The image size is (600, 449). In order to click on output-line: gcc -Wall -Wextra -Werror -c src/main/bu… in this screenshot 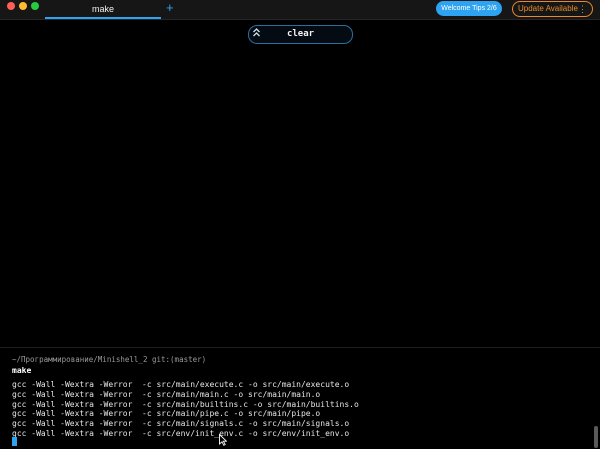, I will do `click(185, 404)`.